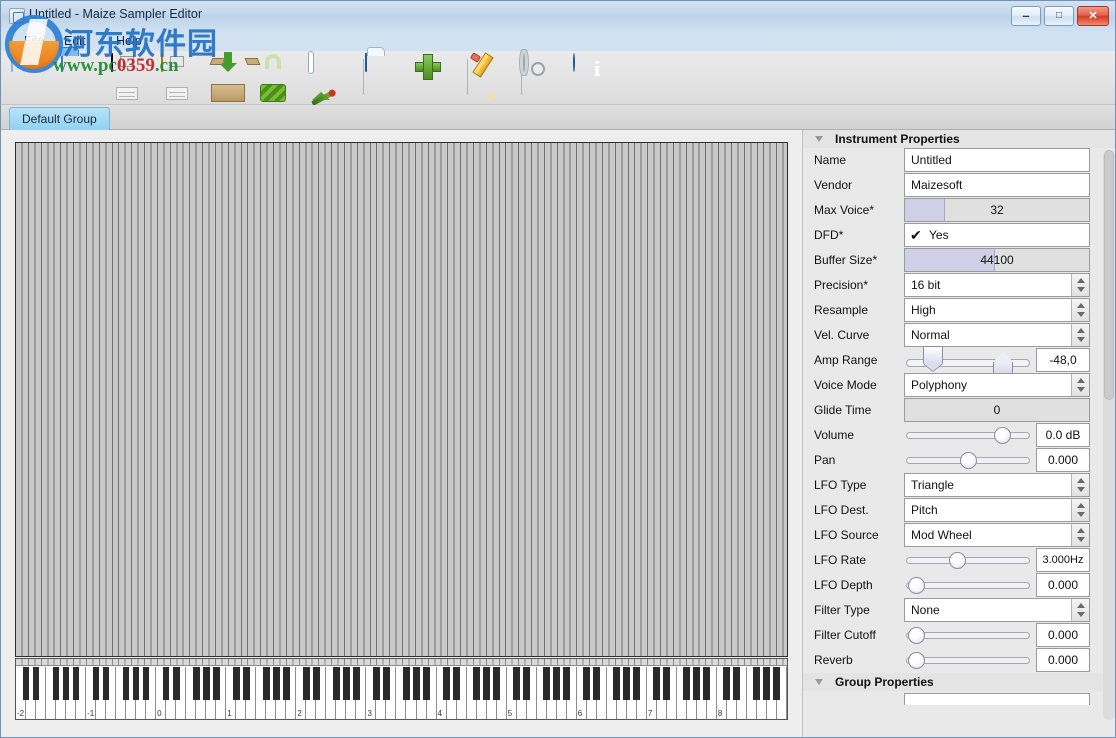 The image size is (1116, 738). What do you see at coordinates (997, 335) in the screenshot?
I see `vel-curve-select: Normal` at bounding box center [997, 335].